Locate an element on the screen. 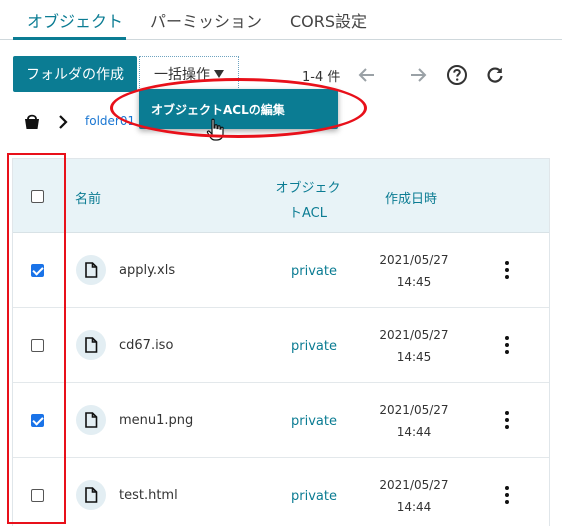 This screenshot has width=562, height=526. refresh-icon is located at coordinates (495, 75).